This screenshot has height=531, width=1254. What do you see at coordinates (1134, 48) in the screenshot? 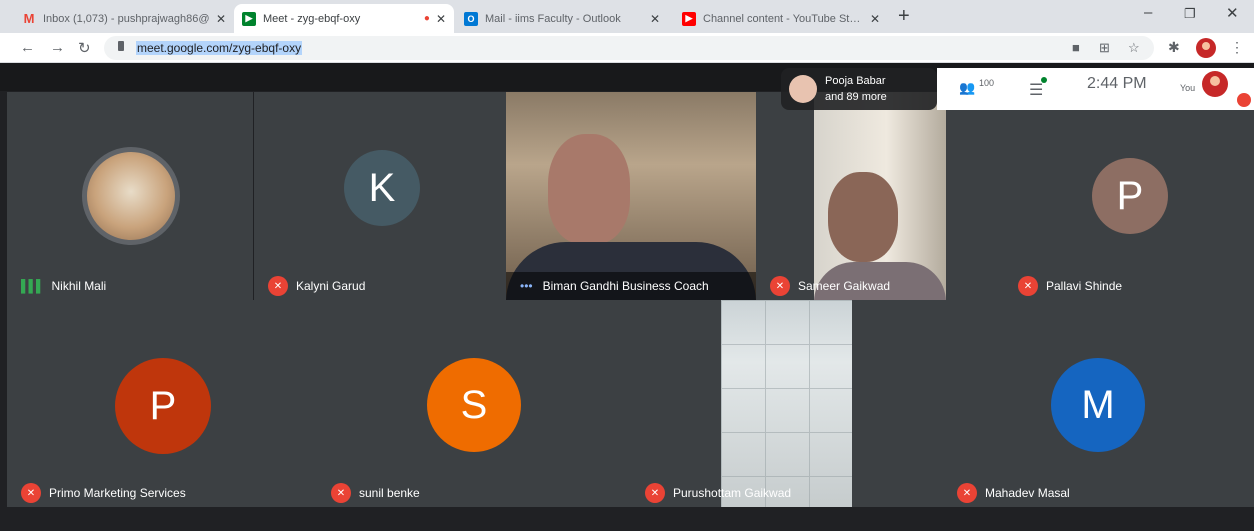
I see `bookmark-star-icon: ☆` at bounding box center [1134, 48].